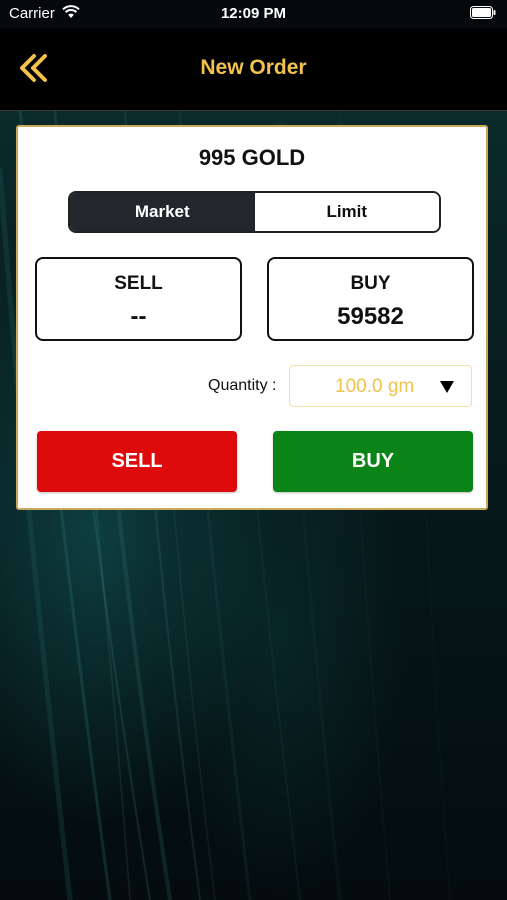 The height and width of the screenshot is (900, 507). What do you see at coordinates (483, 12) in the screenshot?
I see `battery-icon` at bounding box center [483, 12].